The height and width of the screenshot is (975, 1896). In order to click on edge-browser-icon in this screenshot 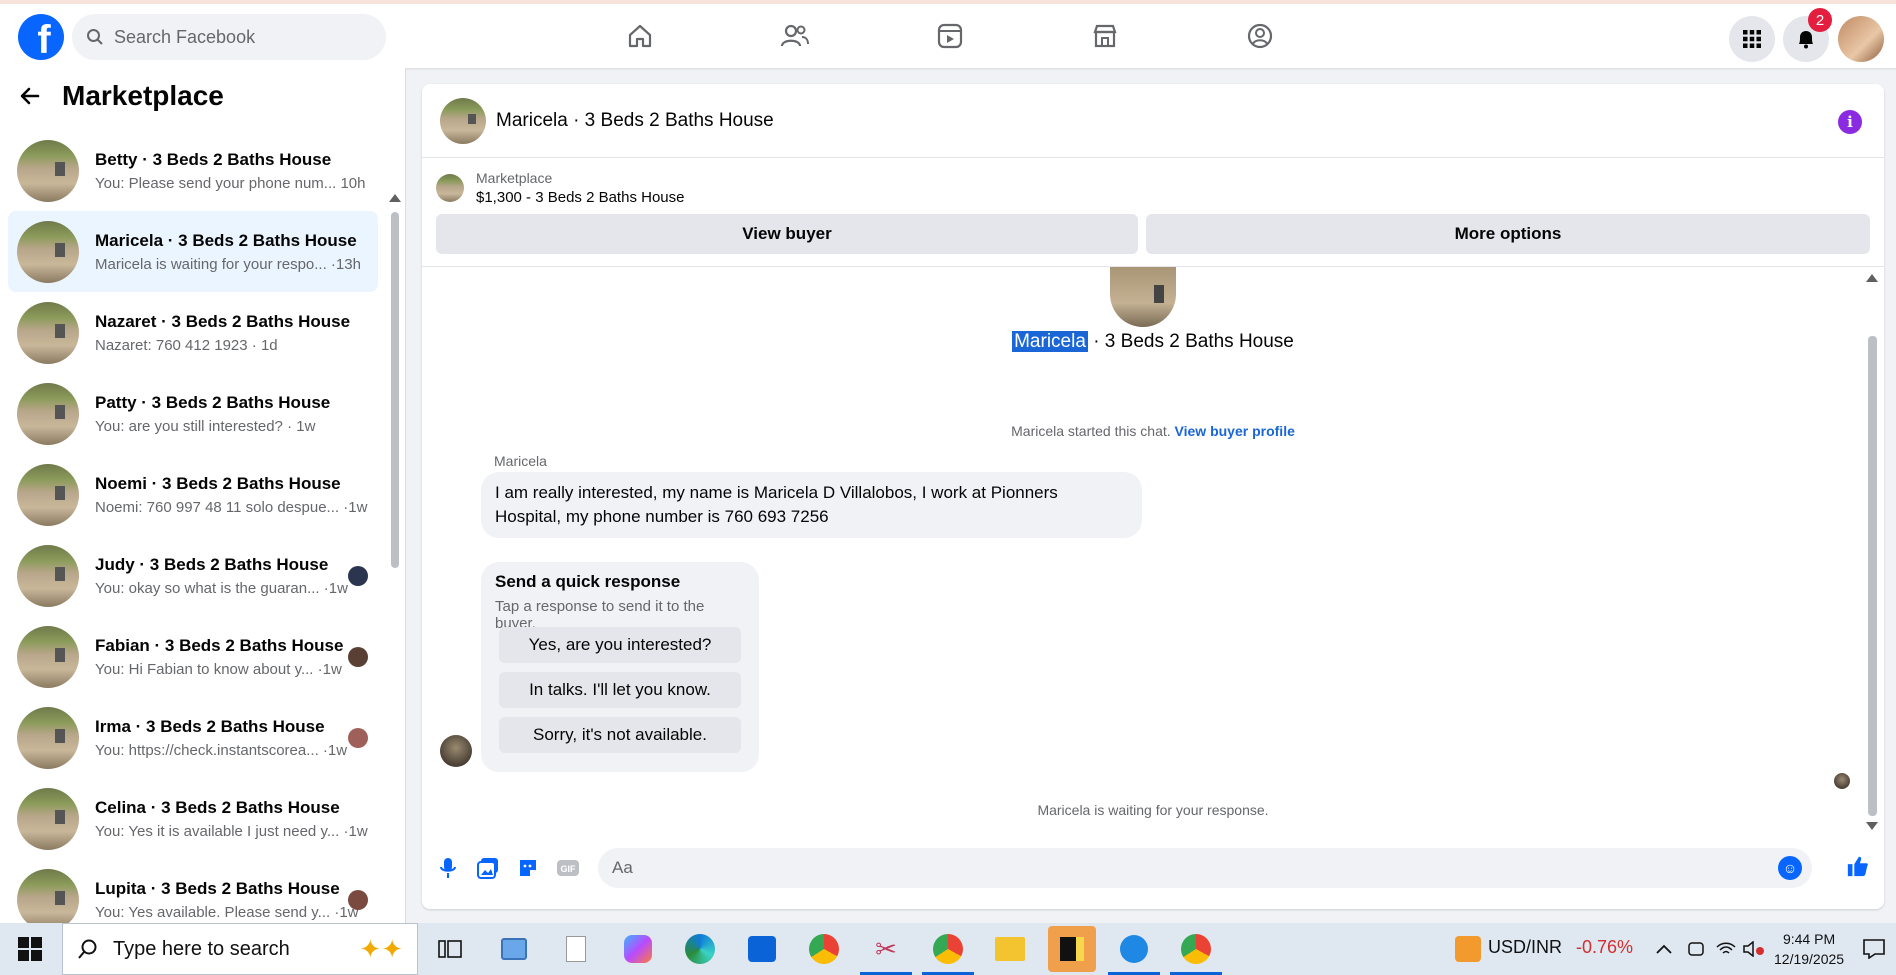, I will do `click(700, 949)`.